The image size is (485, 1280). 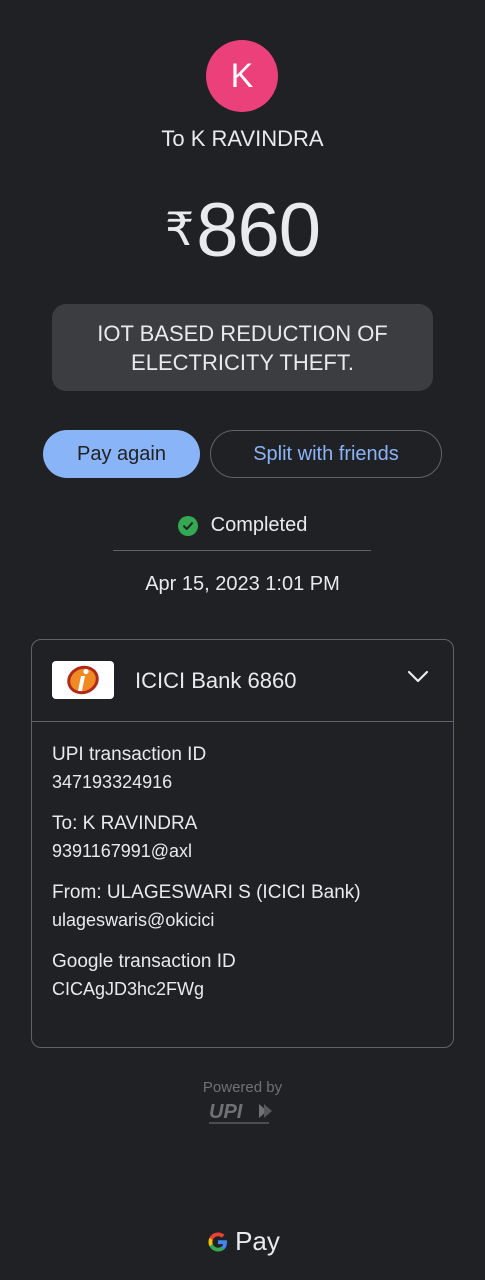 What do you see at coordinates (242, 584) in the screenshot?
I see `transaction-datetime: Apr 15, 2023 1:01 PM` at bounding box center [242, 584].